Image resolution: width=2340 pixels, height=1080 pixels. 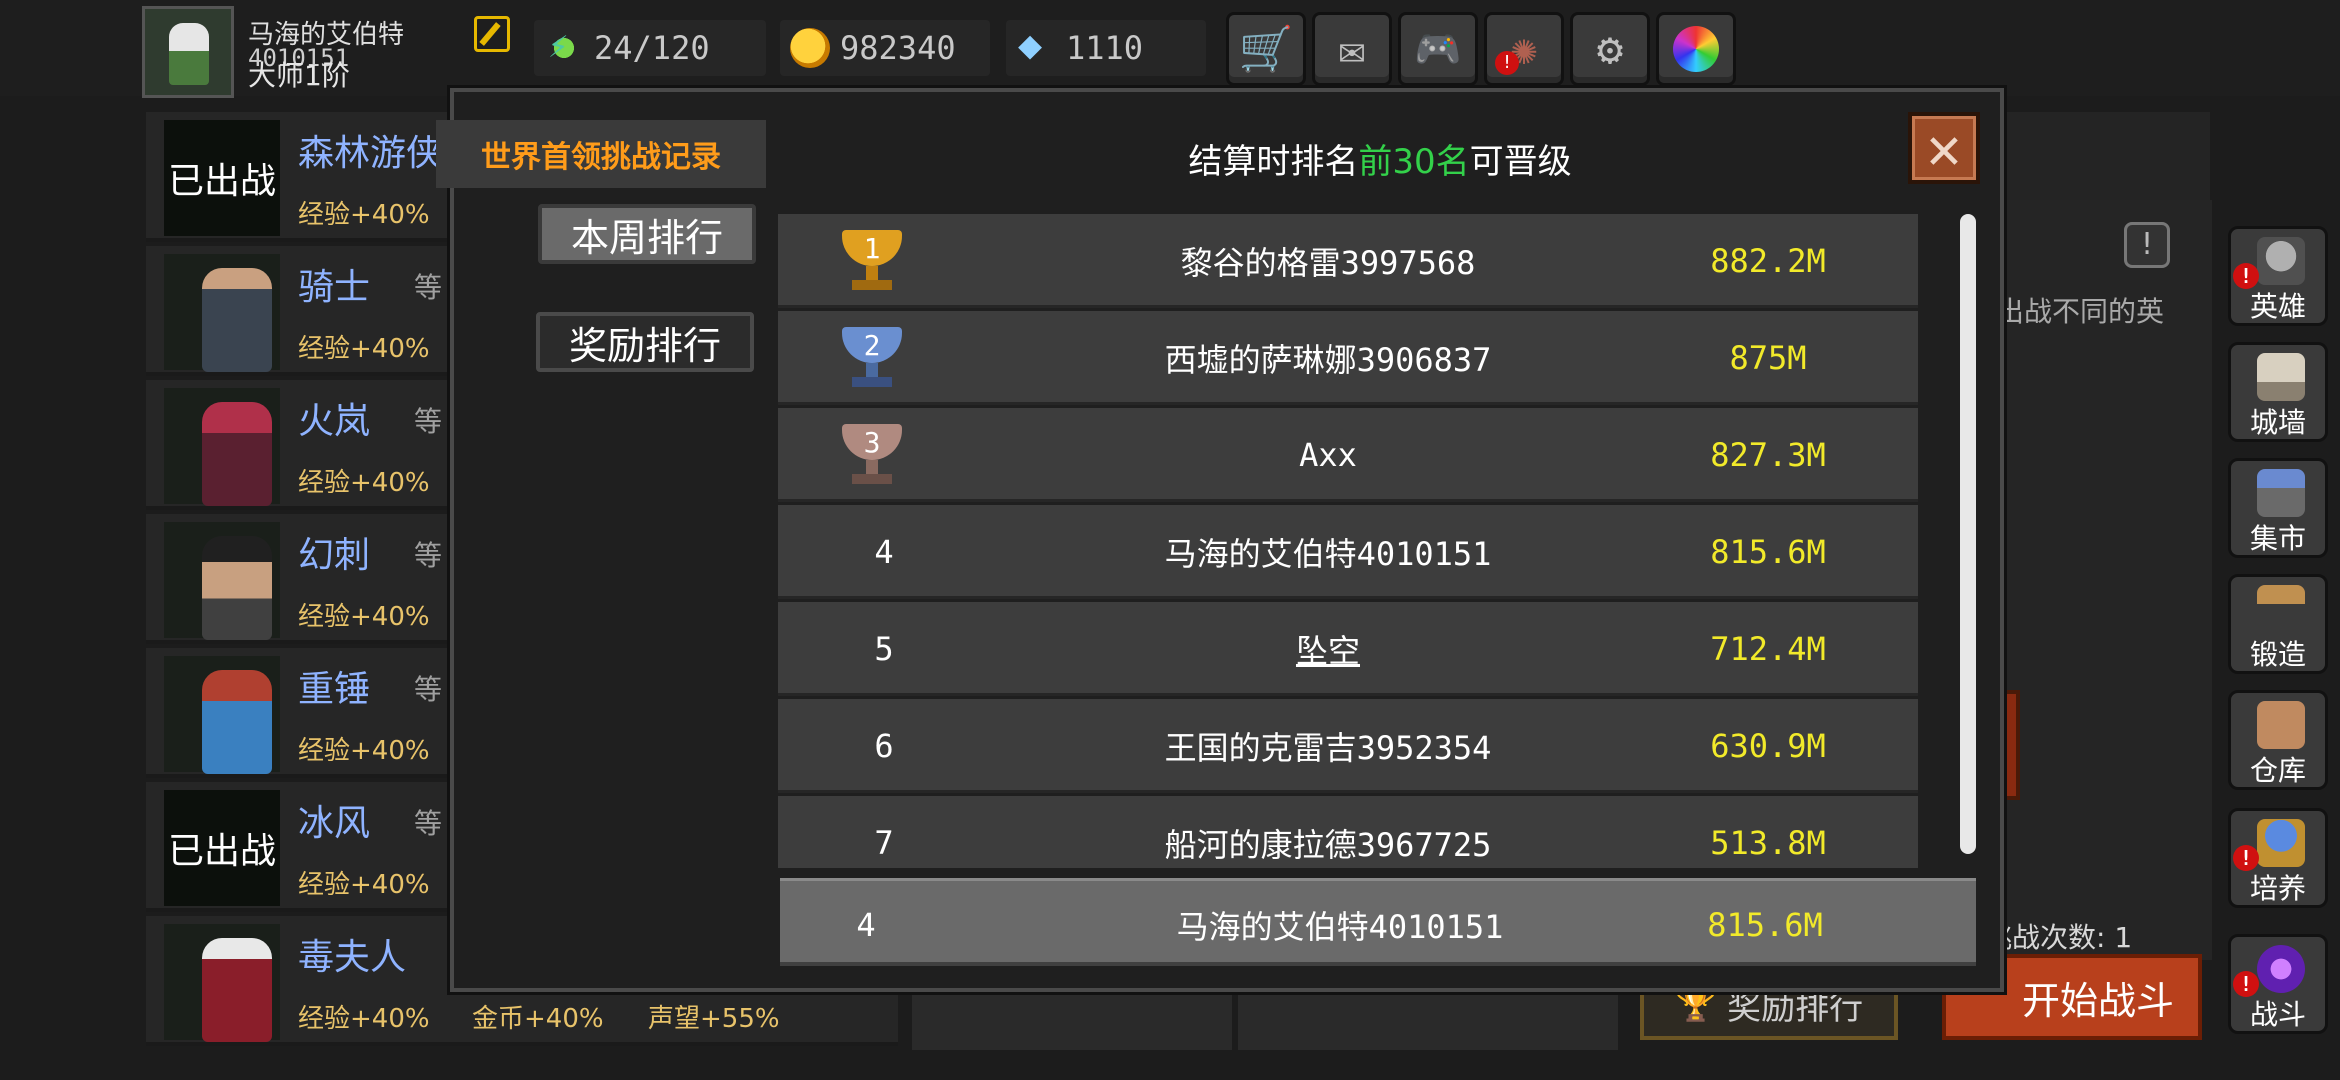 What do you see at coordinates (1768, 649) in the screenshot?
I see `rank-score: 712.4M` at bounding box center [1768, 649].